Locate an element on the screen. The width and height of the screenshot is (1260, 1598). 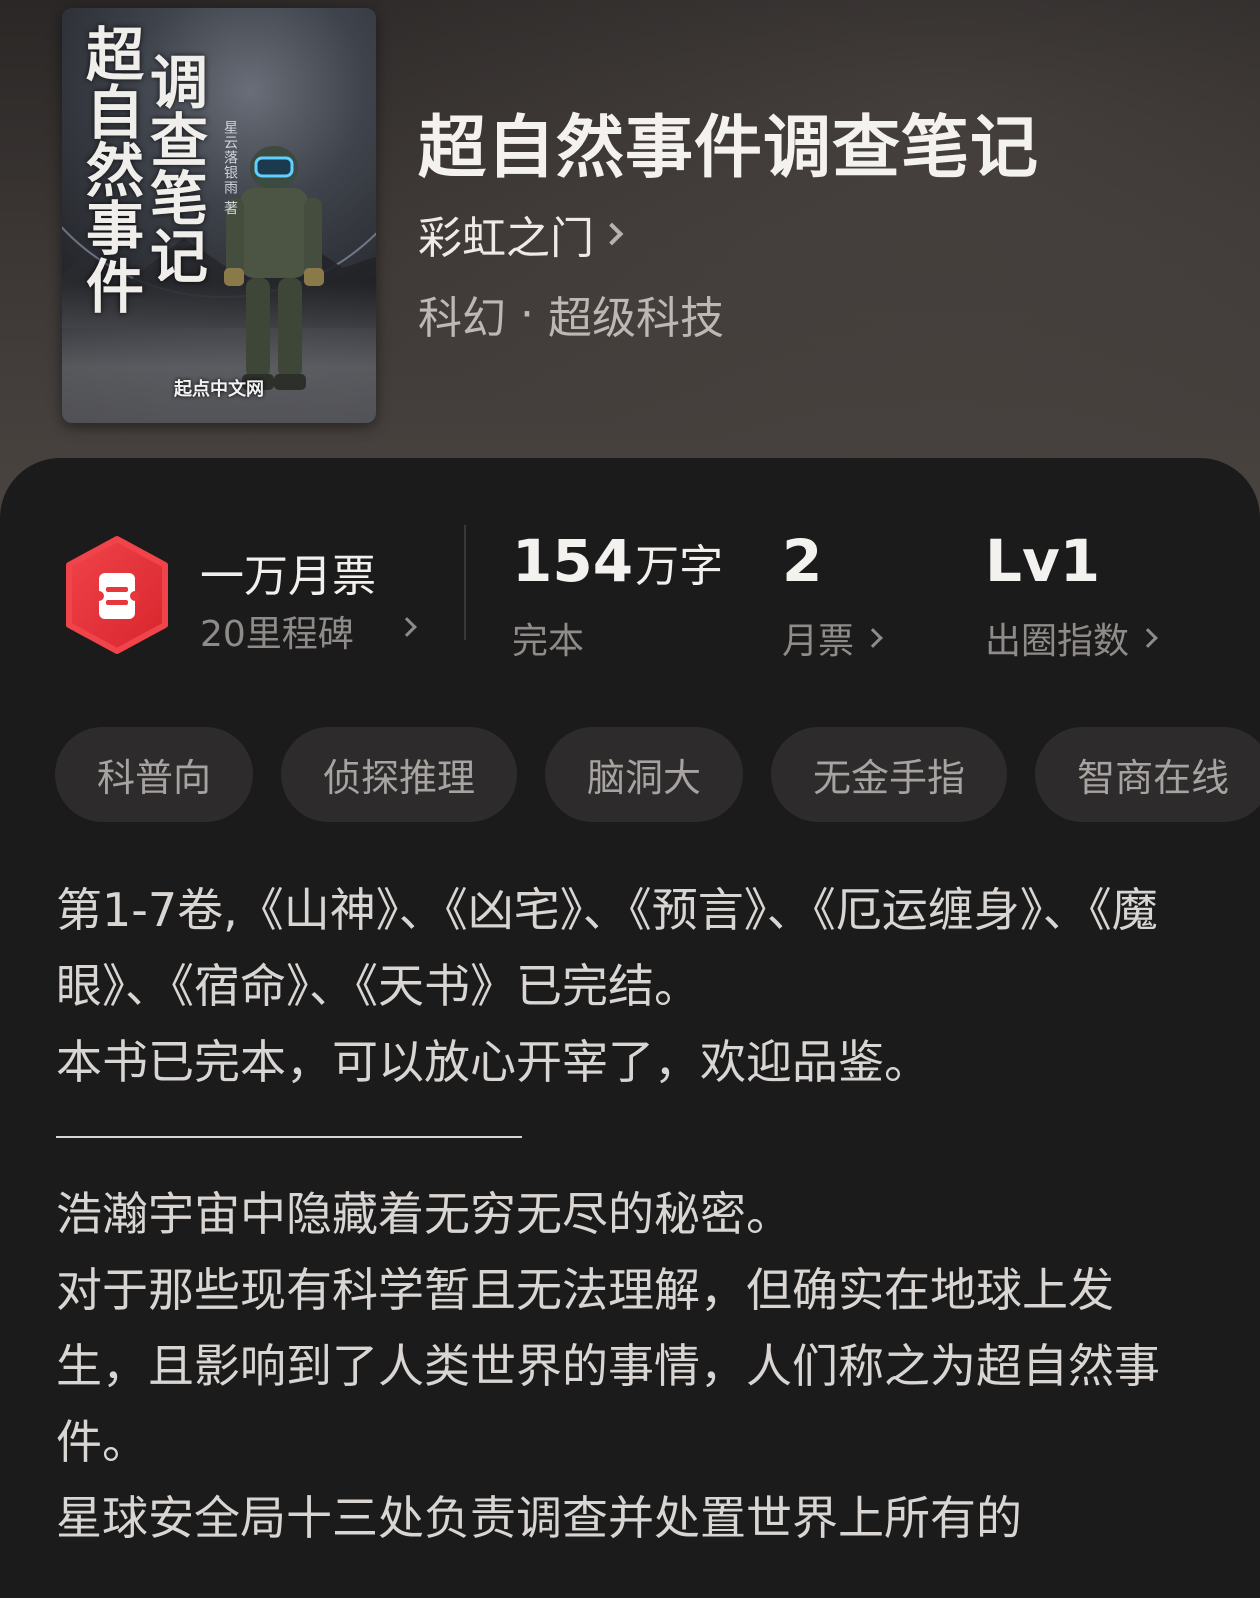
milestone-sub: 20里程碑 is located at coordinates (277, 634).